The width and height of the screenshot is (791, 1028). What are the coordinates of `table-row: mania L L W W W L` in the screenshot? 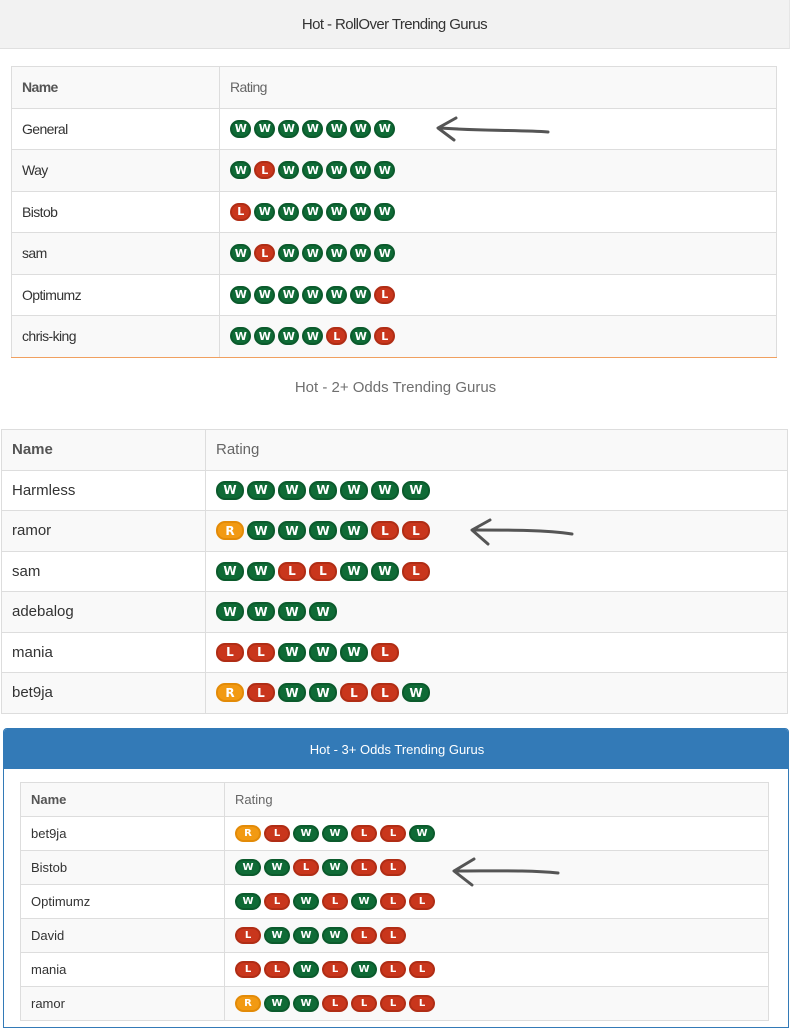 It's located at (394, 652).